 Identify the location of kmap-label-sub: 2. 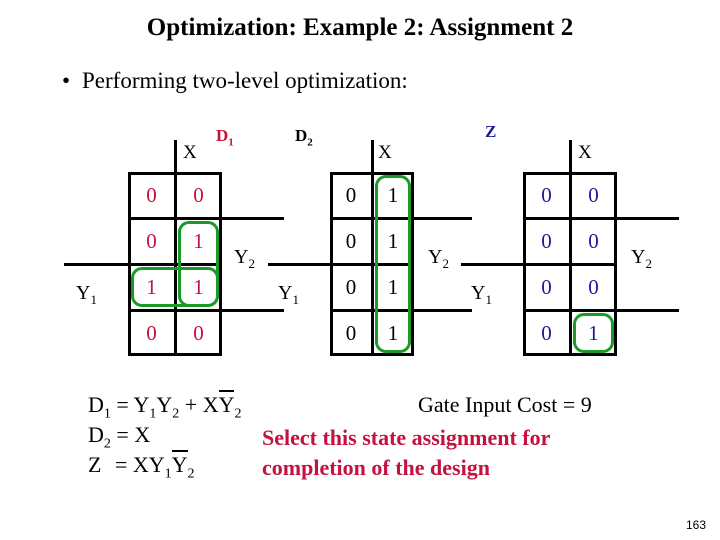
(310, 142).